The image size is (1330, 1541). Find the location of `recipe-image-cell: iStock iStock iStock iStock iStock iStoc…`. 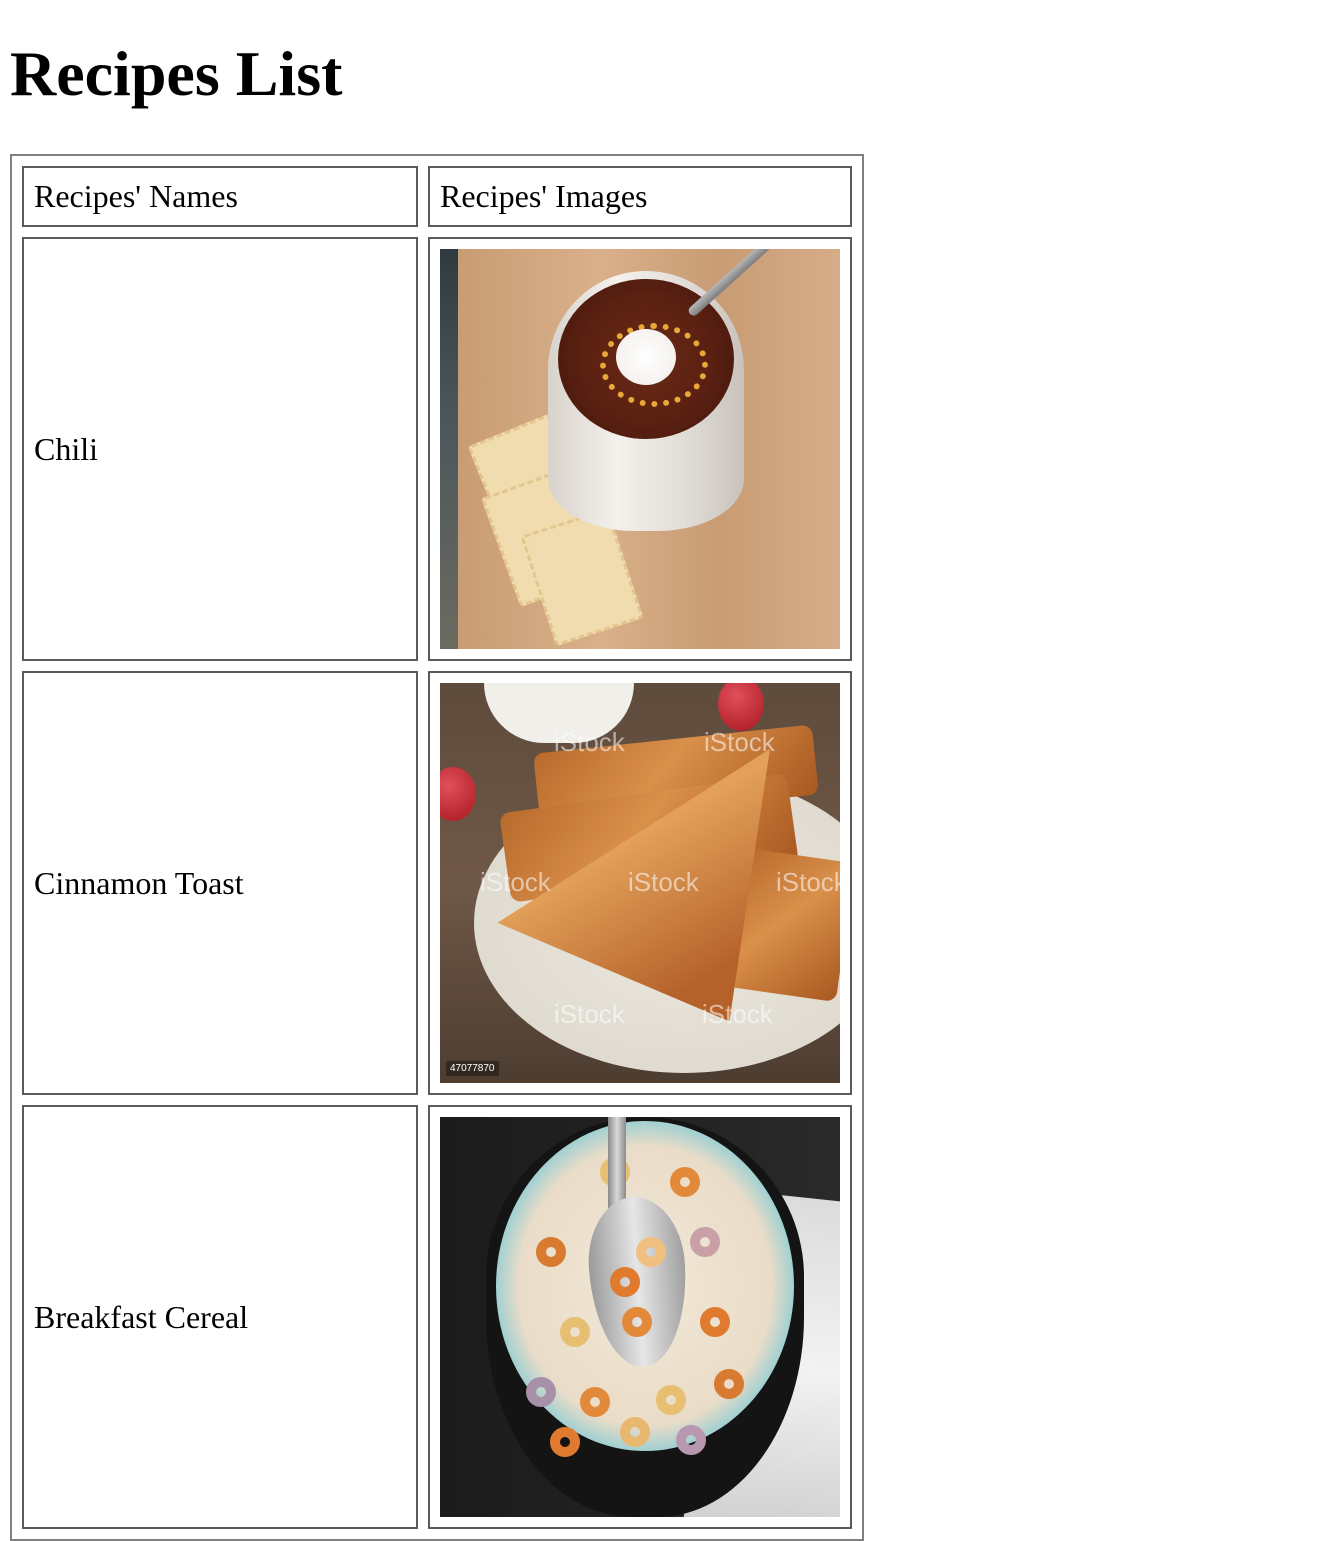

recipe-image-cell: iStock iStock iStock iStock iStock iStoc… is located at coordinates (640, 883).